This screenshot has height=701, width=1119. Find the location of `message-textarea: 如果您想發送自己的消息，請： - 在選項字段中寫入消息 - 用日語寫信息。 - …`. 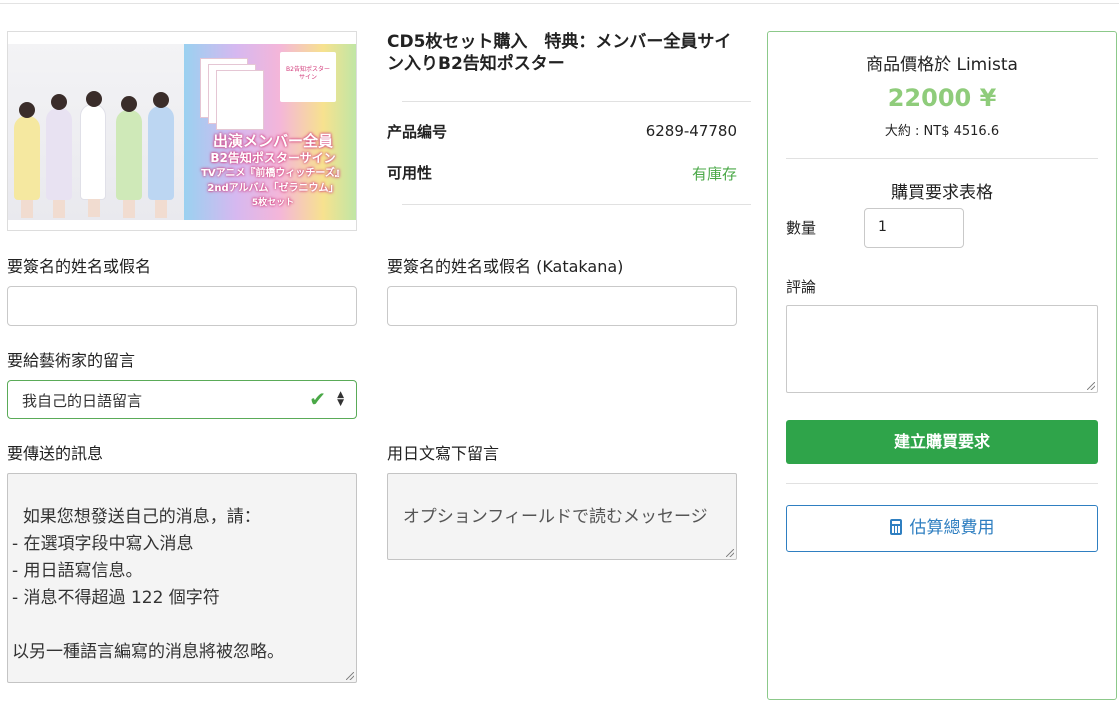

message-textarea: 如果您想發送自己的消息，請： - 在選項字段中寫入消息 - 用日語寫信息。 - … is located at coordinates (182, 578).